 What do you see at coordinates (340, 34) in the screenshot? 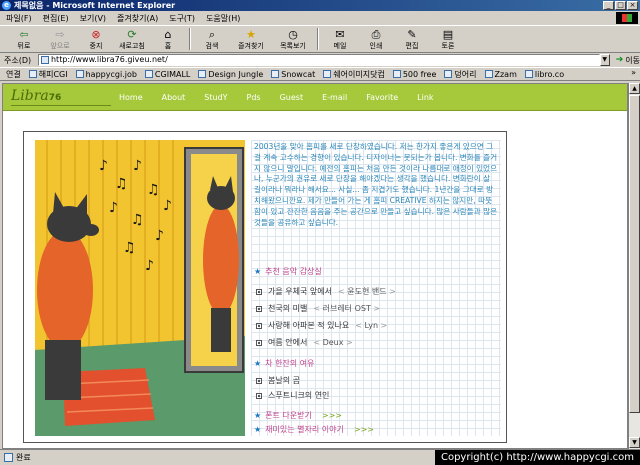
I see `mail-icon: ✉` at bounding box center [340, 34].